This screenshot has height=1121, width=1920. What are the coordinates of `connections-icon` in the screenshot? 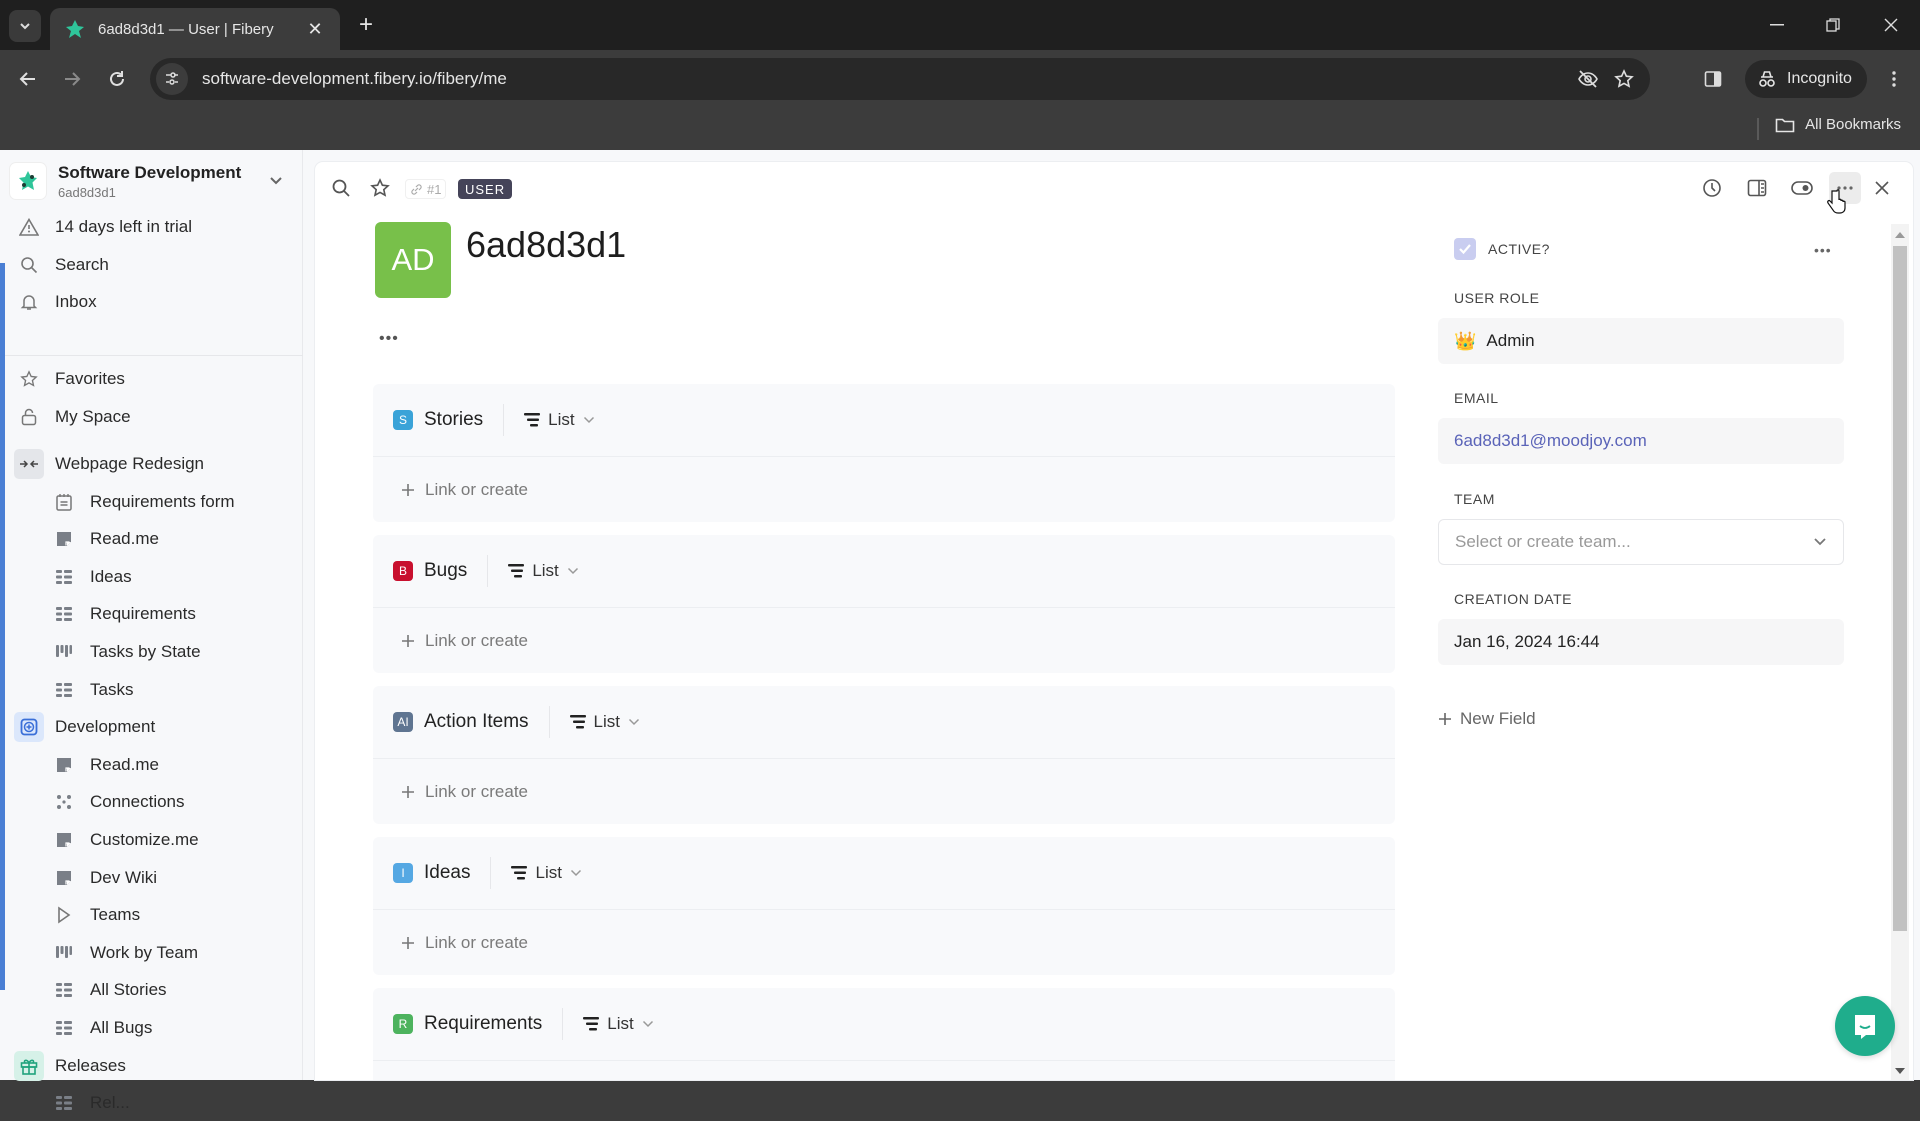 It's located at (64, 802).